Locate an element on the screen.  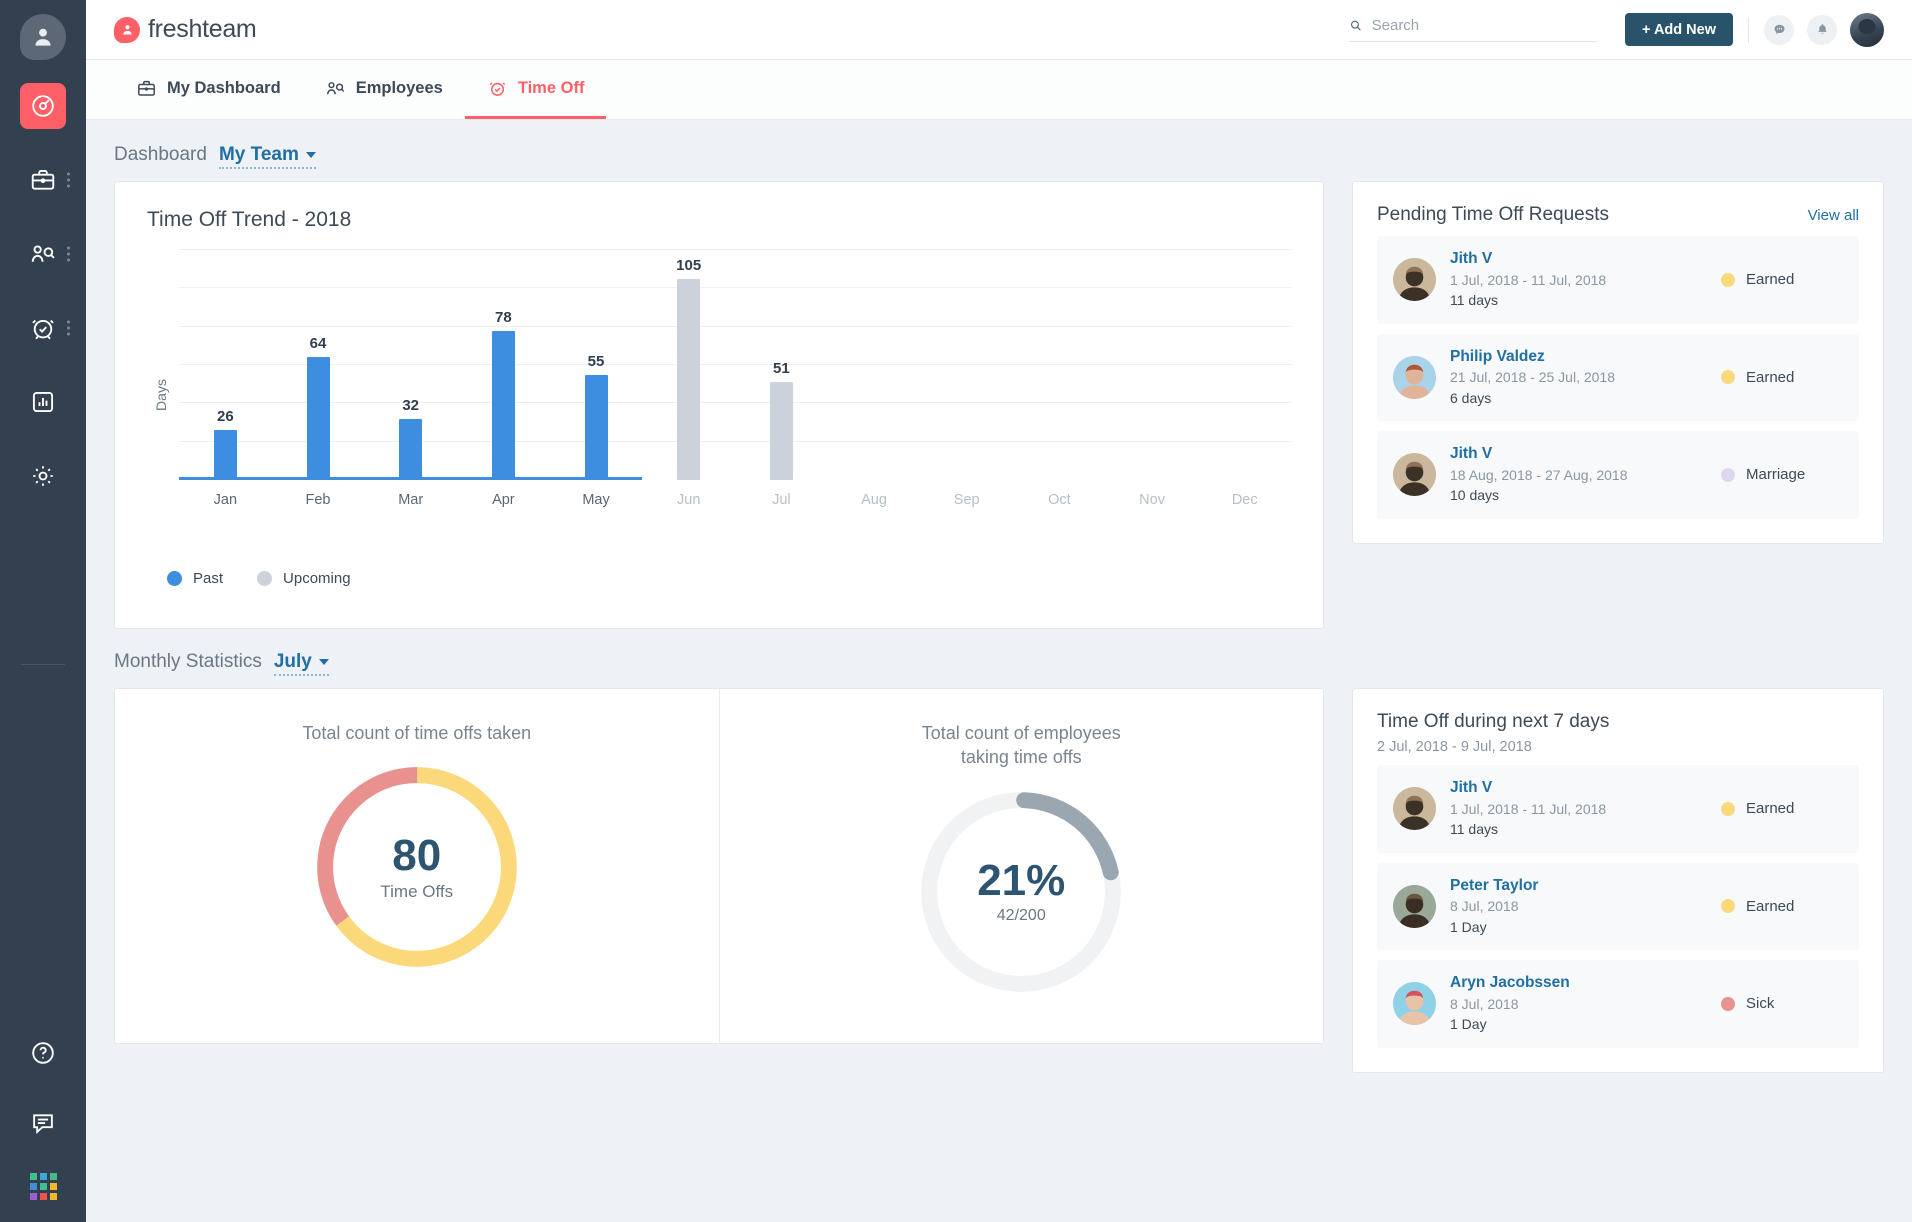
app-logo: freshteam is located at coordinates (185, 29).